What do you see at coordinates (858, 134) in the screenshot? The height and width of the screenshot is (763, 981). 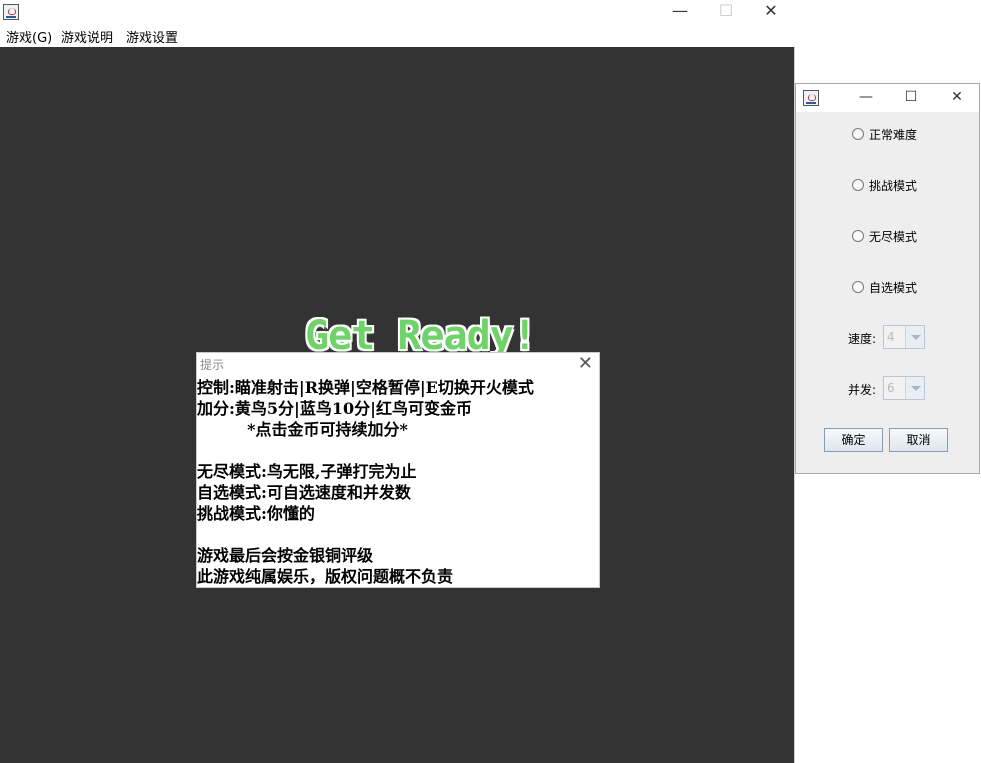 I see `radio-normal` at bounding box center [858, 134].